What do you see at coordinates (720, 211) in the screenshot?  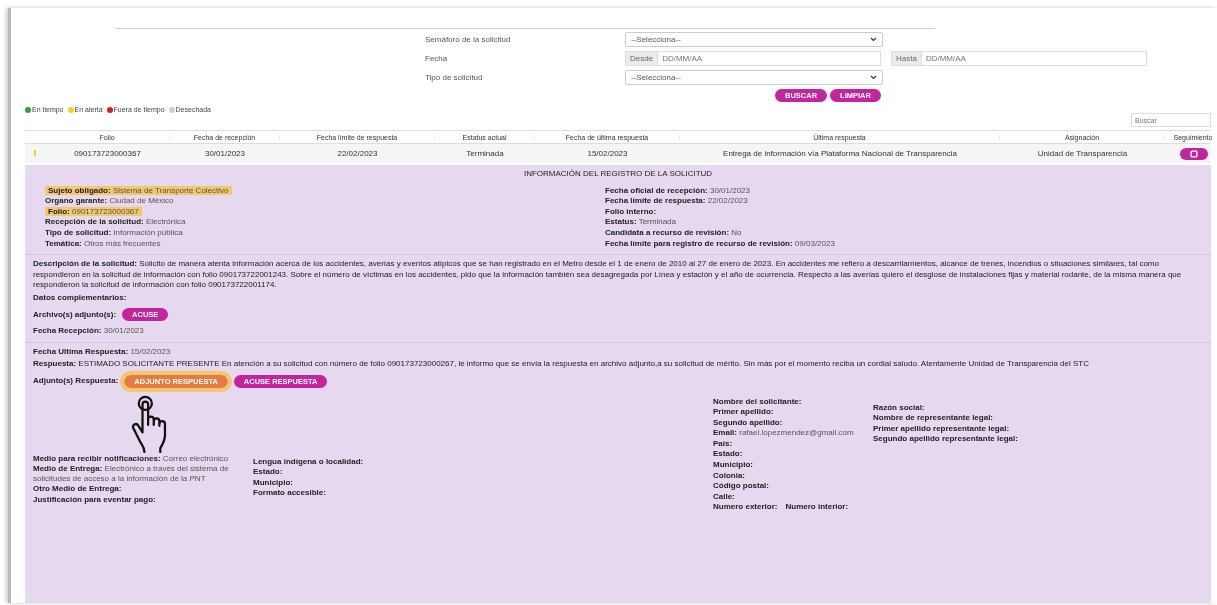 I see `detail-field: Folio interno:` at bounding box center [720, 211].